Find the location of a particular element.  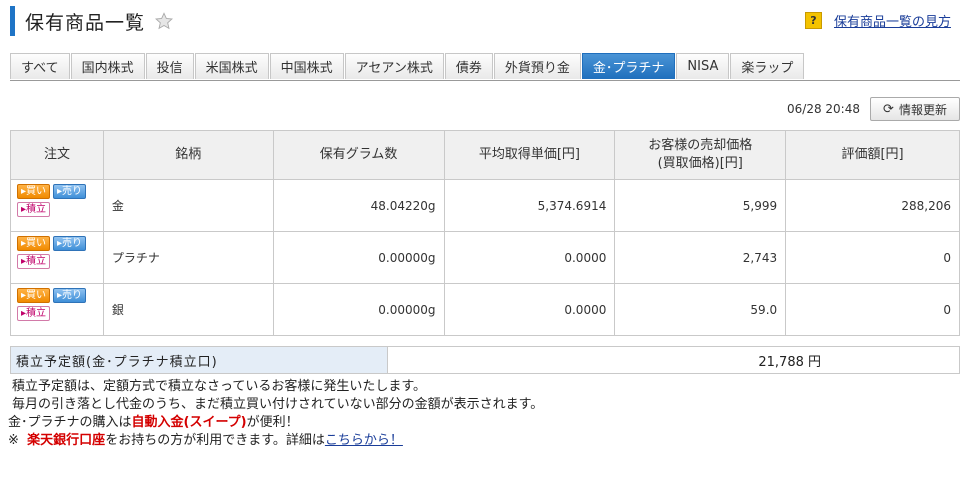

note-line-4: ※ 楽天銀行口座をお持ちの方が利用できます。詳細はこちらから！ is located at coordinates (275, 441).